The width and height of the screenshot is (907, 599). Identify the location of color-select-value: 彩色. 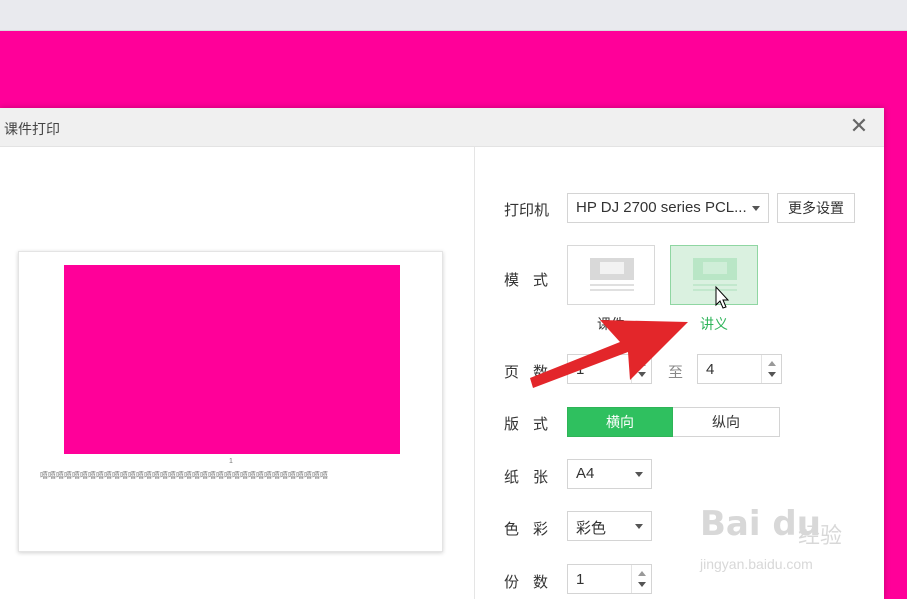
(591, 528).